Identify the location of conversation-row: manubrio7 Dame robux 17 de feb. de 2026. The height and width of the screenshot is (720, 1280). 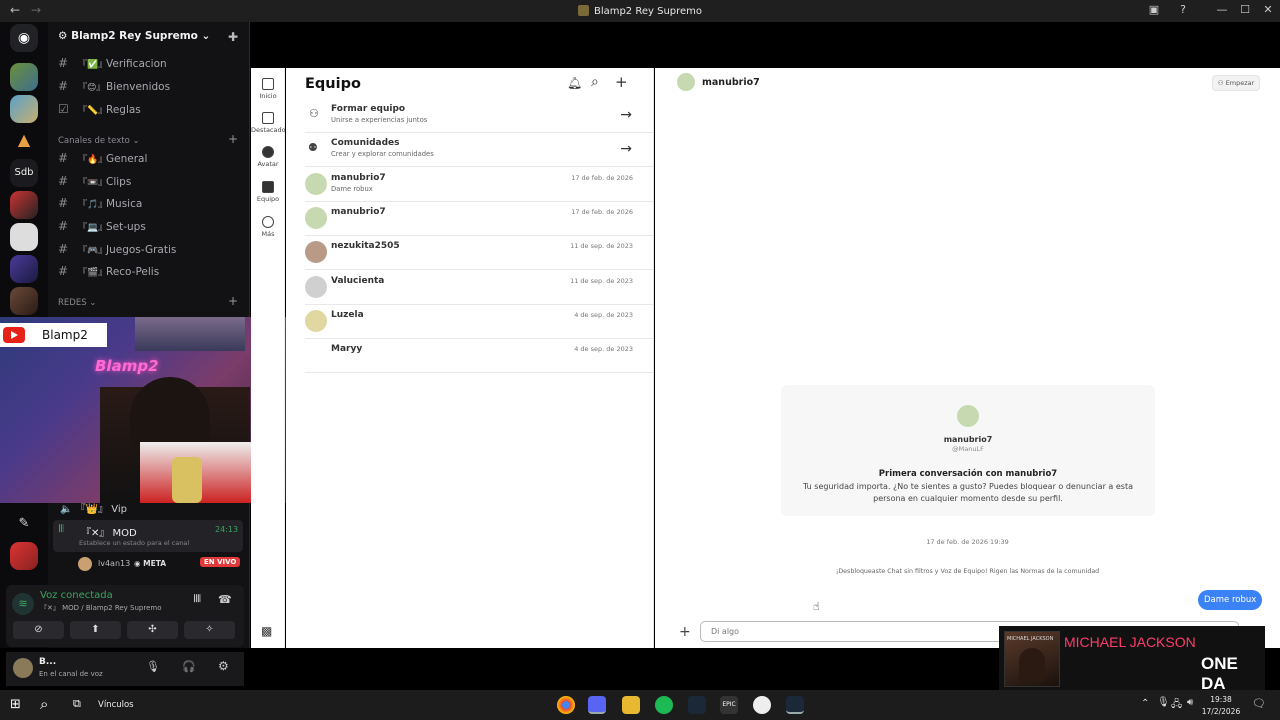
(479, 185).